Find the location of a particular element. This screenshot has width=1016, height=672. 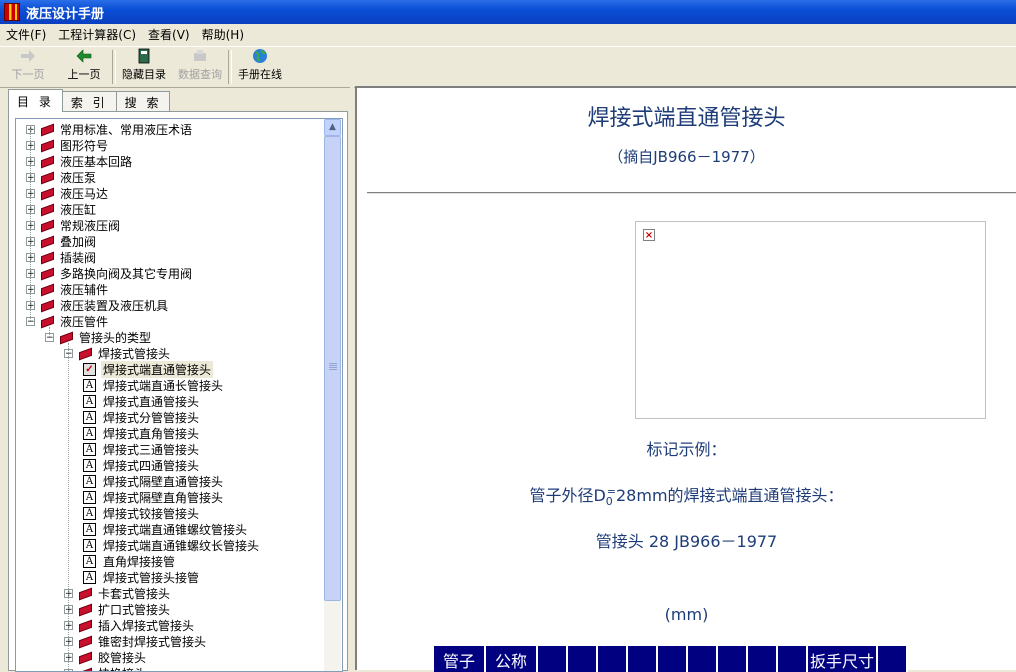

tree-node-top: +常用标准、常用液压术语 is located at coordinates (110, 129).